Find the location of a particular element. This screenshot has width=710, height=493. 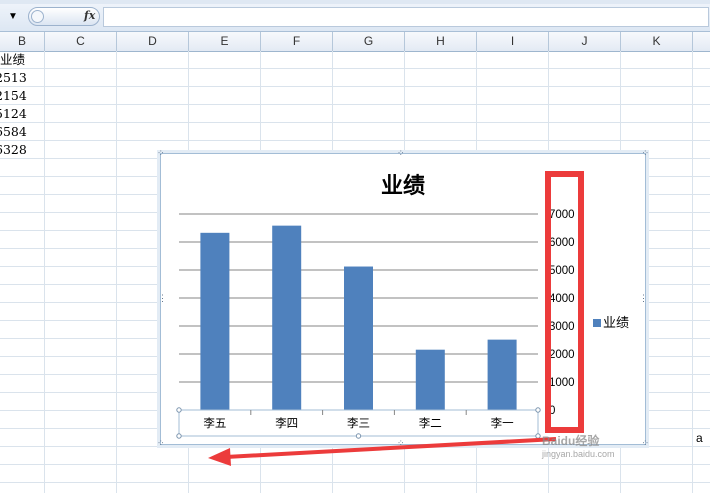

column-header-j: J is located at coordinates (585, 41).